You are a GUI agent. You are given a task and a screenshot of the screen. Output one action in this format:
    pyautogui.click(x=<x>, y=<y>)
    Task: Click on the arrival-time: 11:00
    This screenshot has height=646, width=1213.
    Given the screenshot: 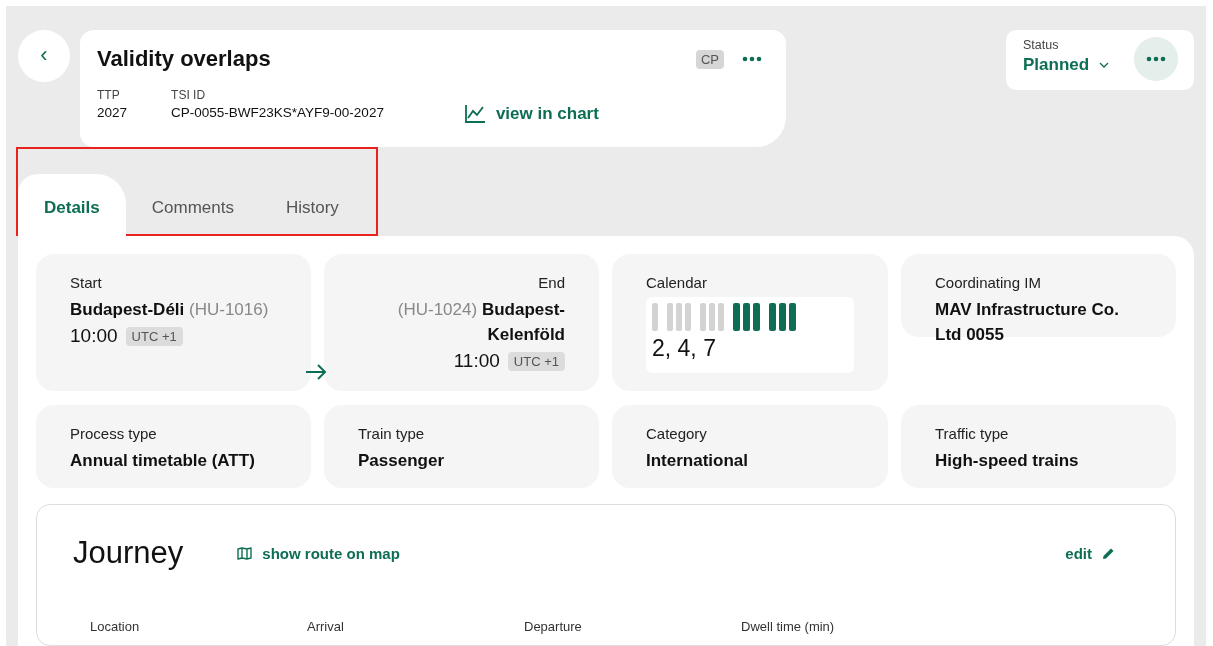 What is the action you would take?
    pyautogui.click(x=476, y=361)
    